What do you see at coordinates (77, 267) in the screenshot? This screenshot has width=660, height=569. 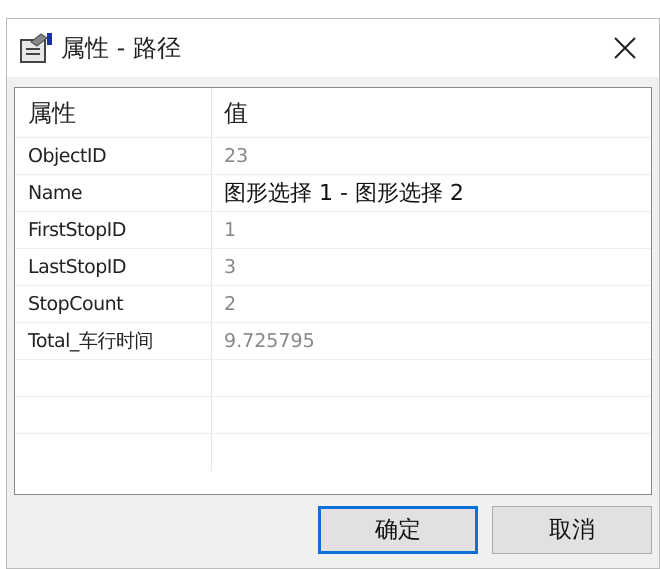 I see `property-name: LastStopID` at bounding box center [77, 267].